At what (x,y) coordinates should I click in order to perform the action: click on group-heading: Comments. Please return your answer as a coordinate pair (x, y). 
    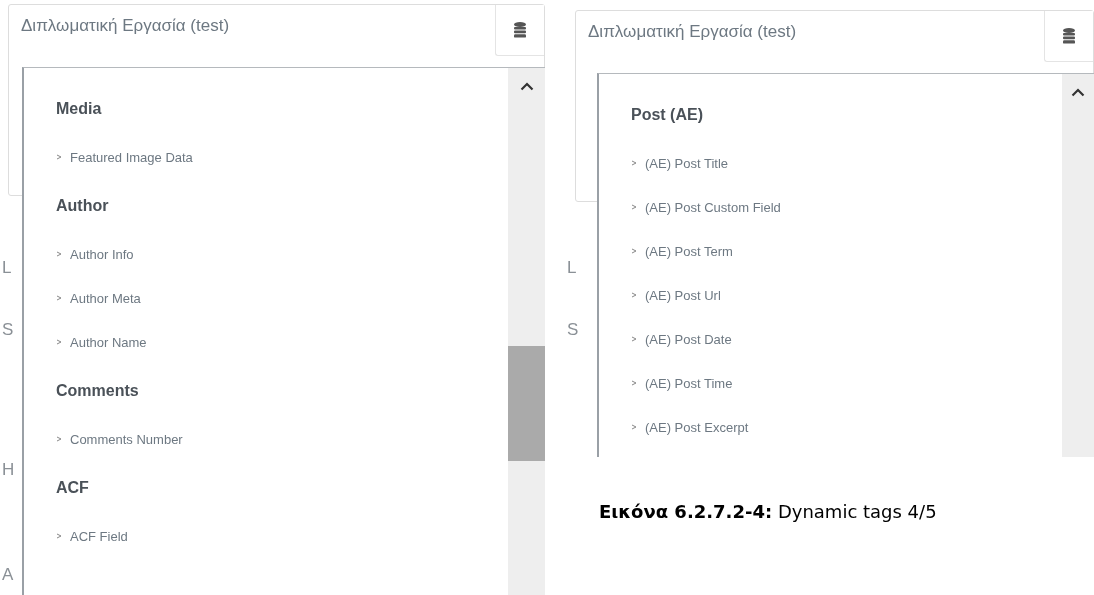
    Looking at the image, I should click on (98, 390).